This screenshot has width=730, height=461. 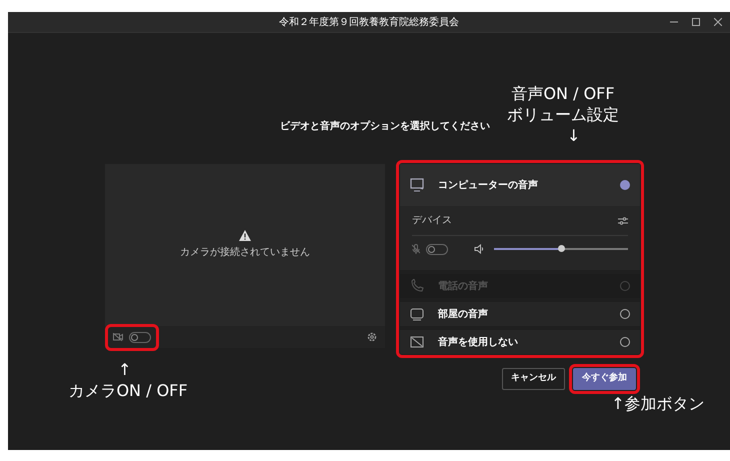 What do you see at coordinates (696, 22) in the screenshot?
I see `maximize-icon` at bounding box center [696, 22].